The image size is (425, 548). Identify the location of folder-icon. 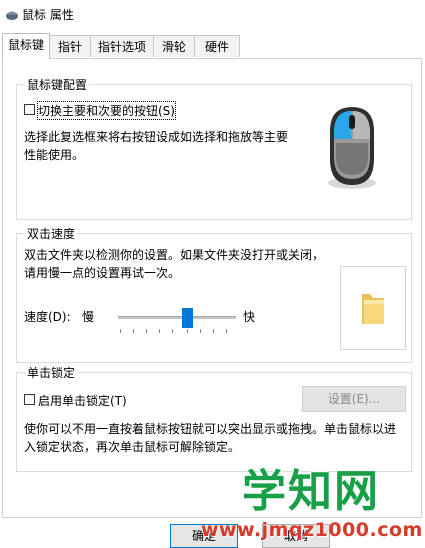
(373, 308).